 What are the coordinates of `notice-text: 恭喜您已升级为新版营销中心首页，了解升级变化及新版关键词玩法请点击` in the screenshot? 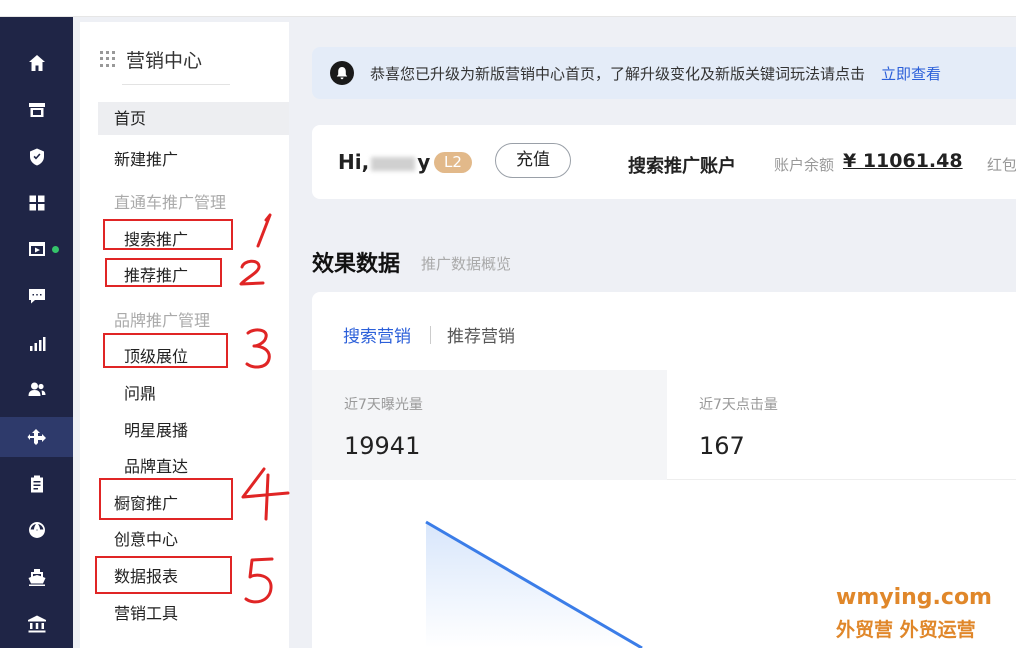 It's located at (618, 73).